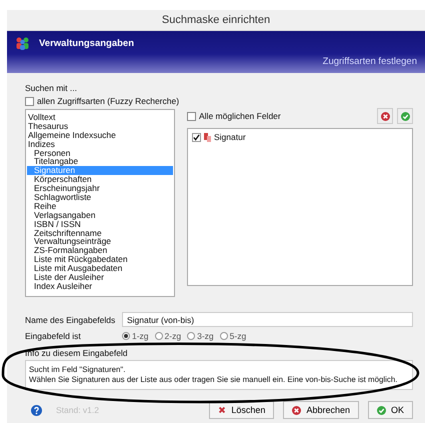  I want to click on list-item: Verlagsangaben, so click(100, 215).